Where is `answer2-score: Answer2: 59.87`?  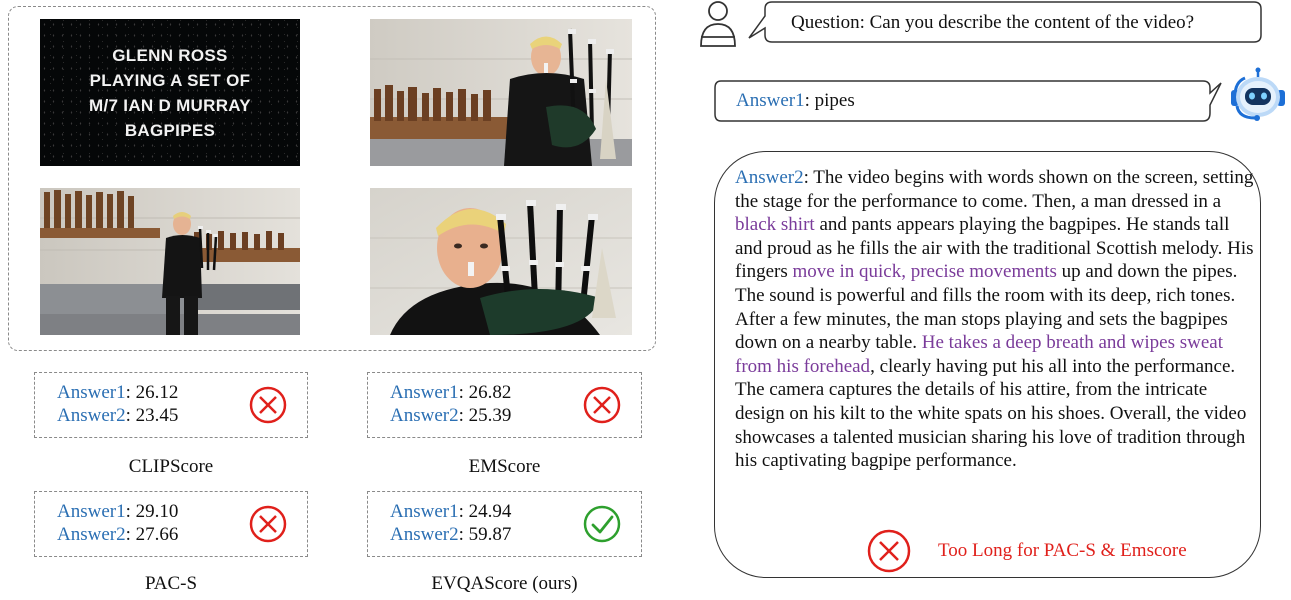
answer2-score: Answer2: 59.87 is located at coordinates (451, 534).